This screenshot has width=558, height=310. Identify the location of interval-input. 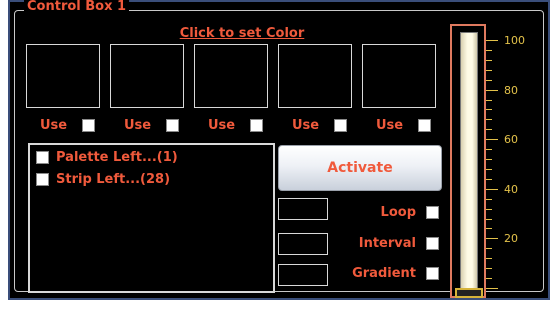
(303, 244).